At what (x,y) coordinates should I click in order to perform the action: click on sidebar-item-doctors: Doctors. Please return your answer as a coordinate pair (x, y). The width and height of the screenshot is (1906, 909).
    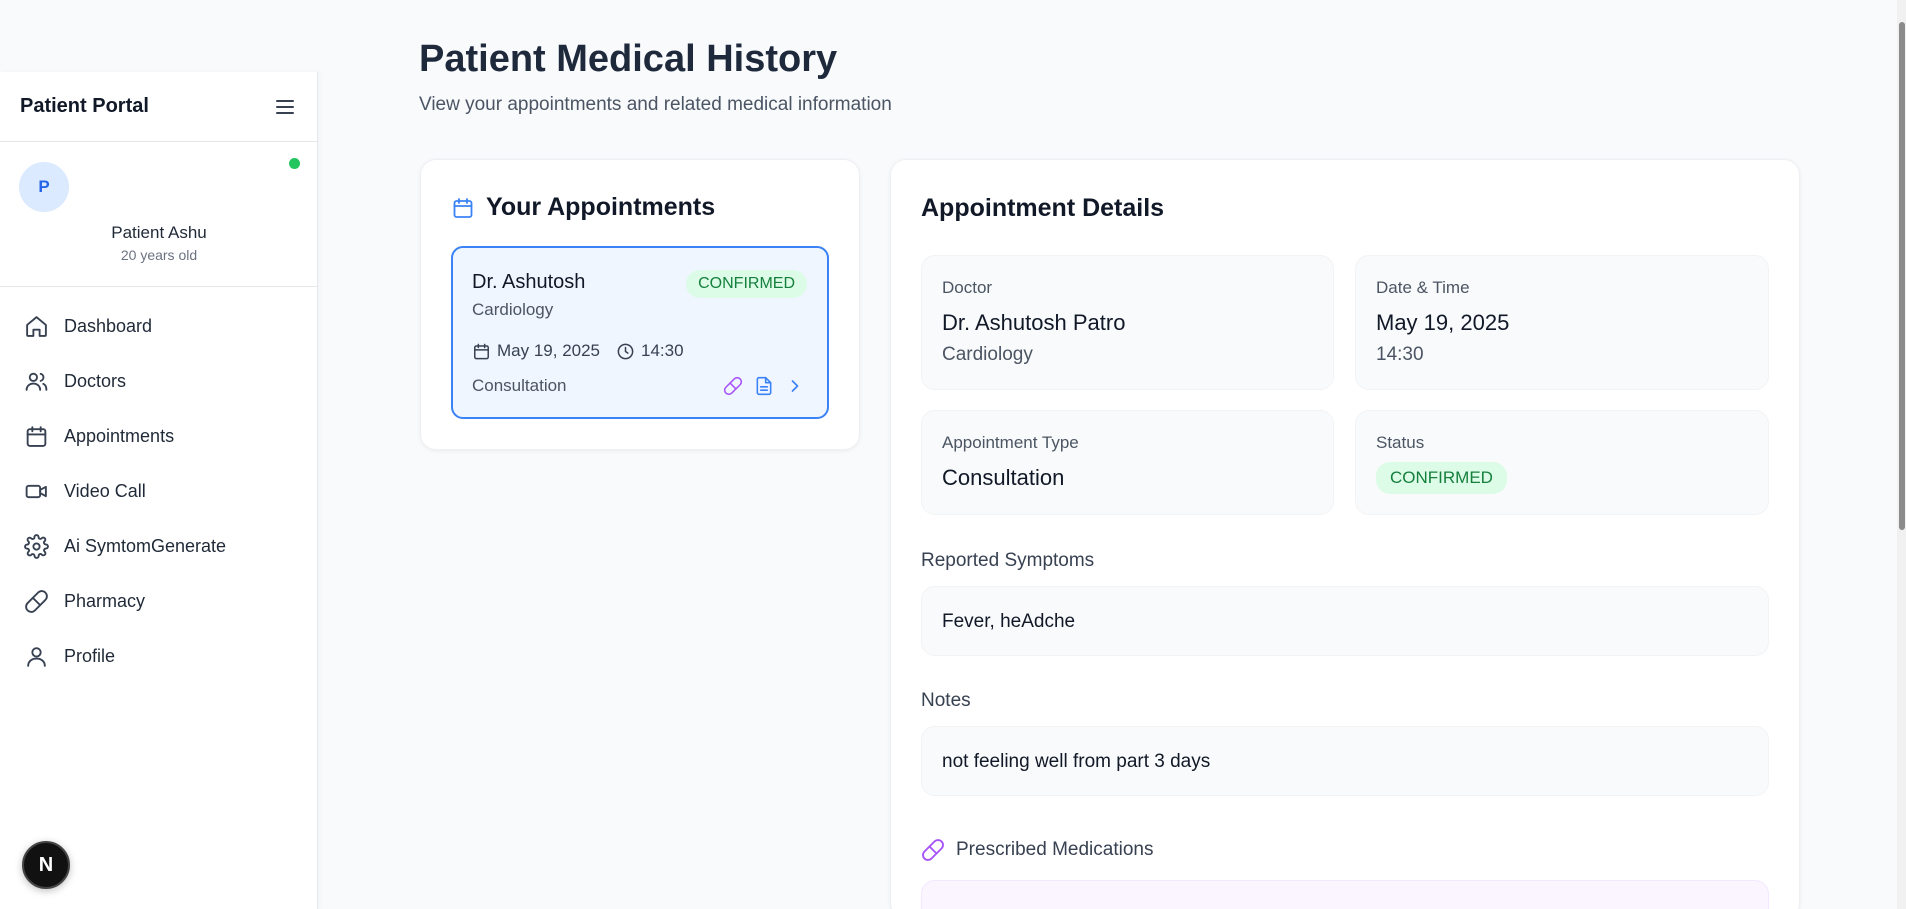
    Looking at the image, I should click on (158, 381).